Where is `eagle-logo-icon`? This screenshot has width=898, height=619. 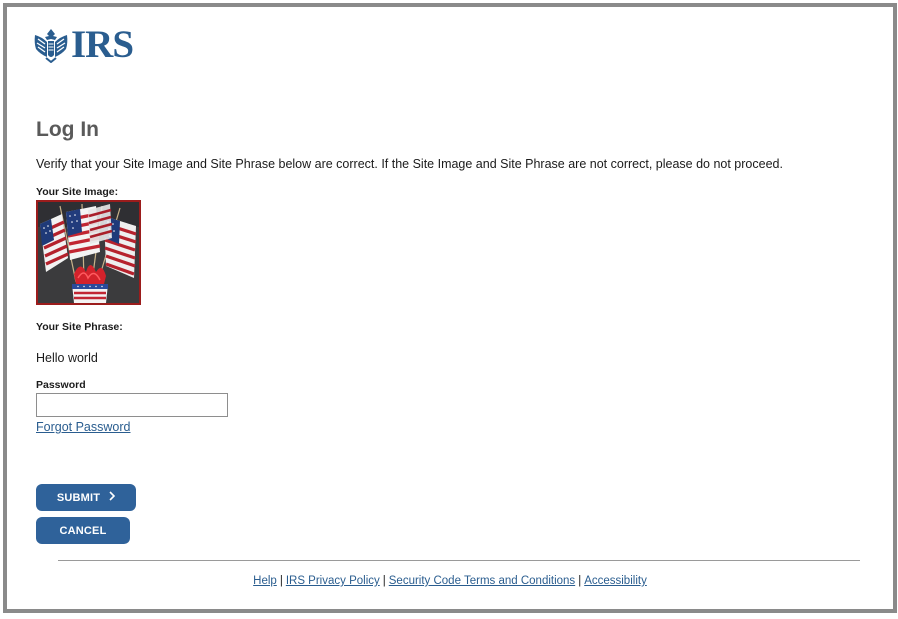
eagle-logo-icon is located at coordinates (51, 45).